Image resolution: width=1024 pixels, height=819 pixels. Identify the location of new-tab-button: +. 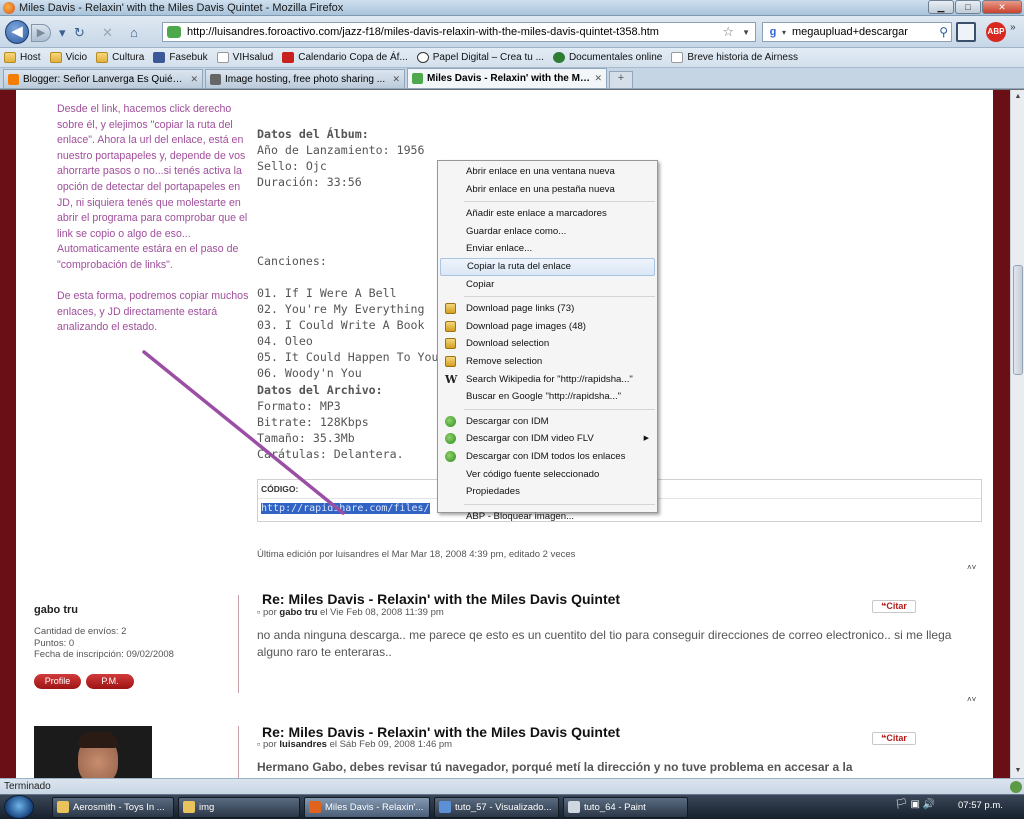
(621, 79).